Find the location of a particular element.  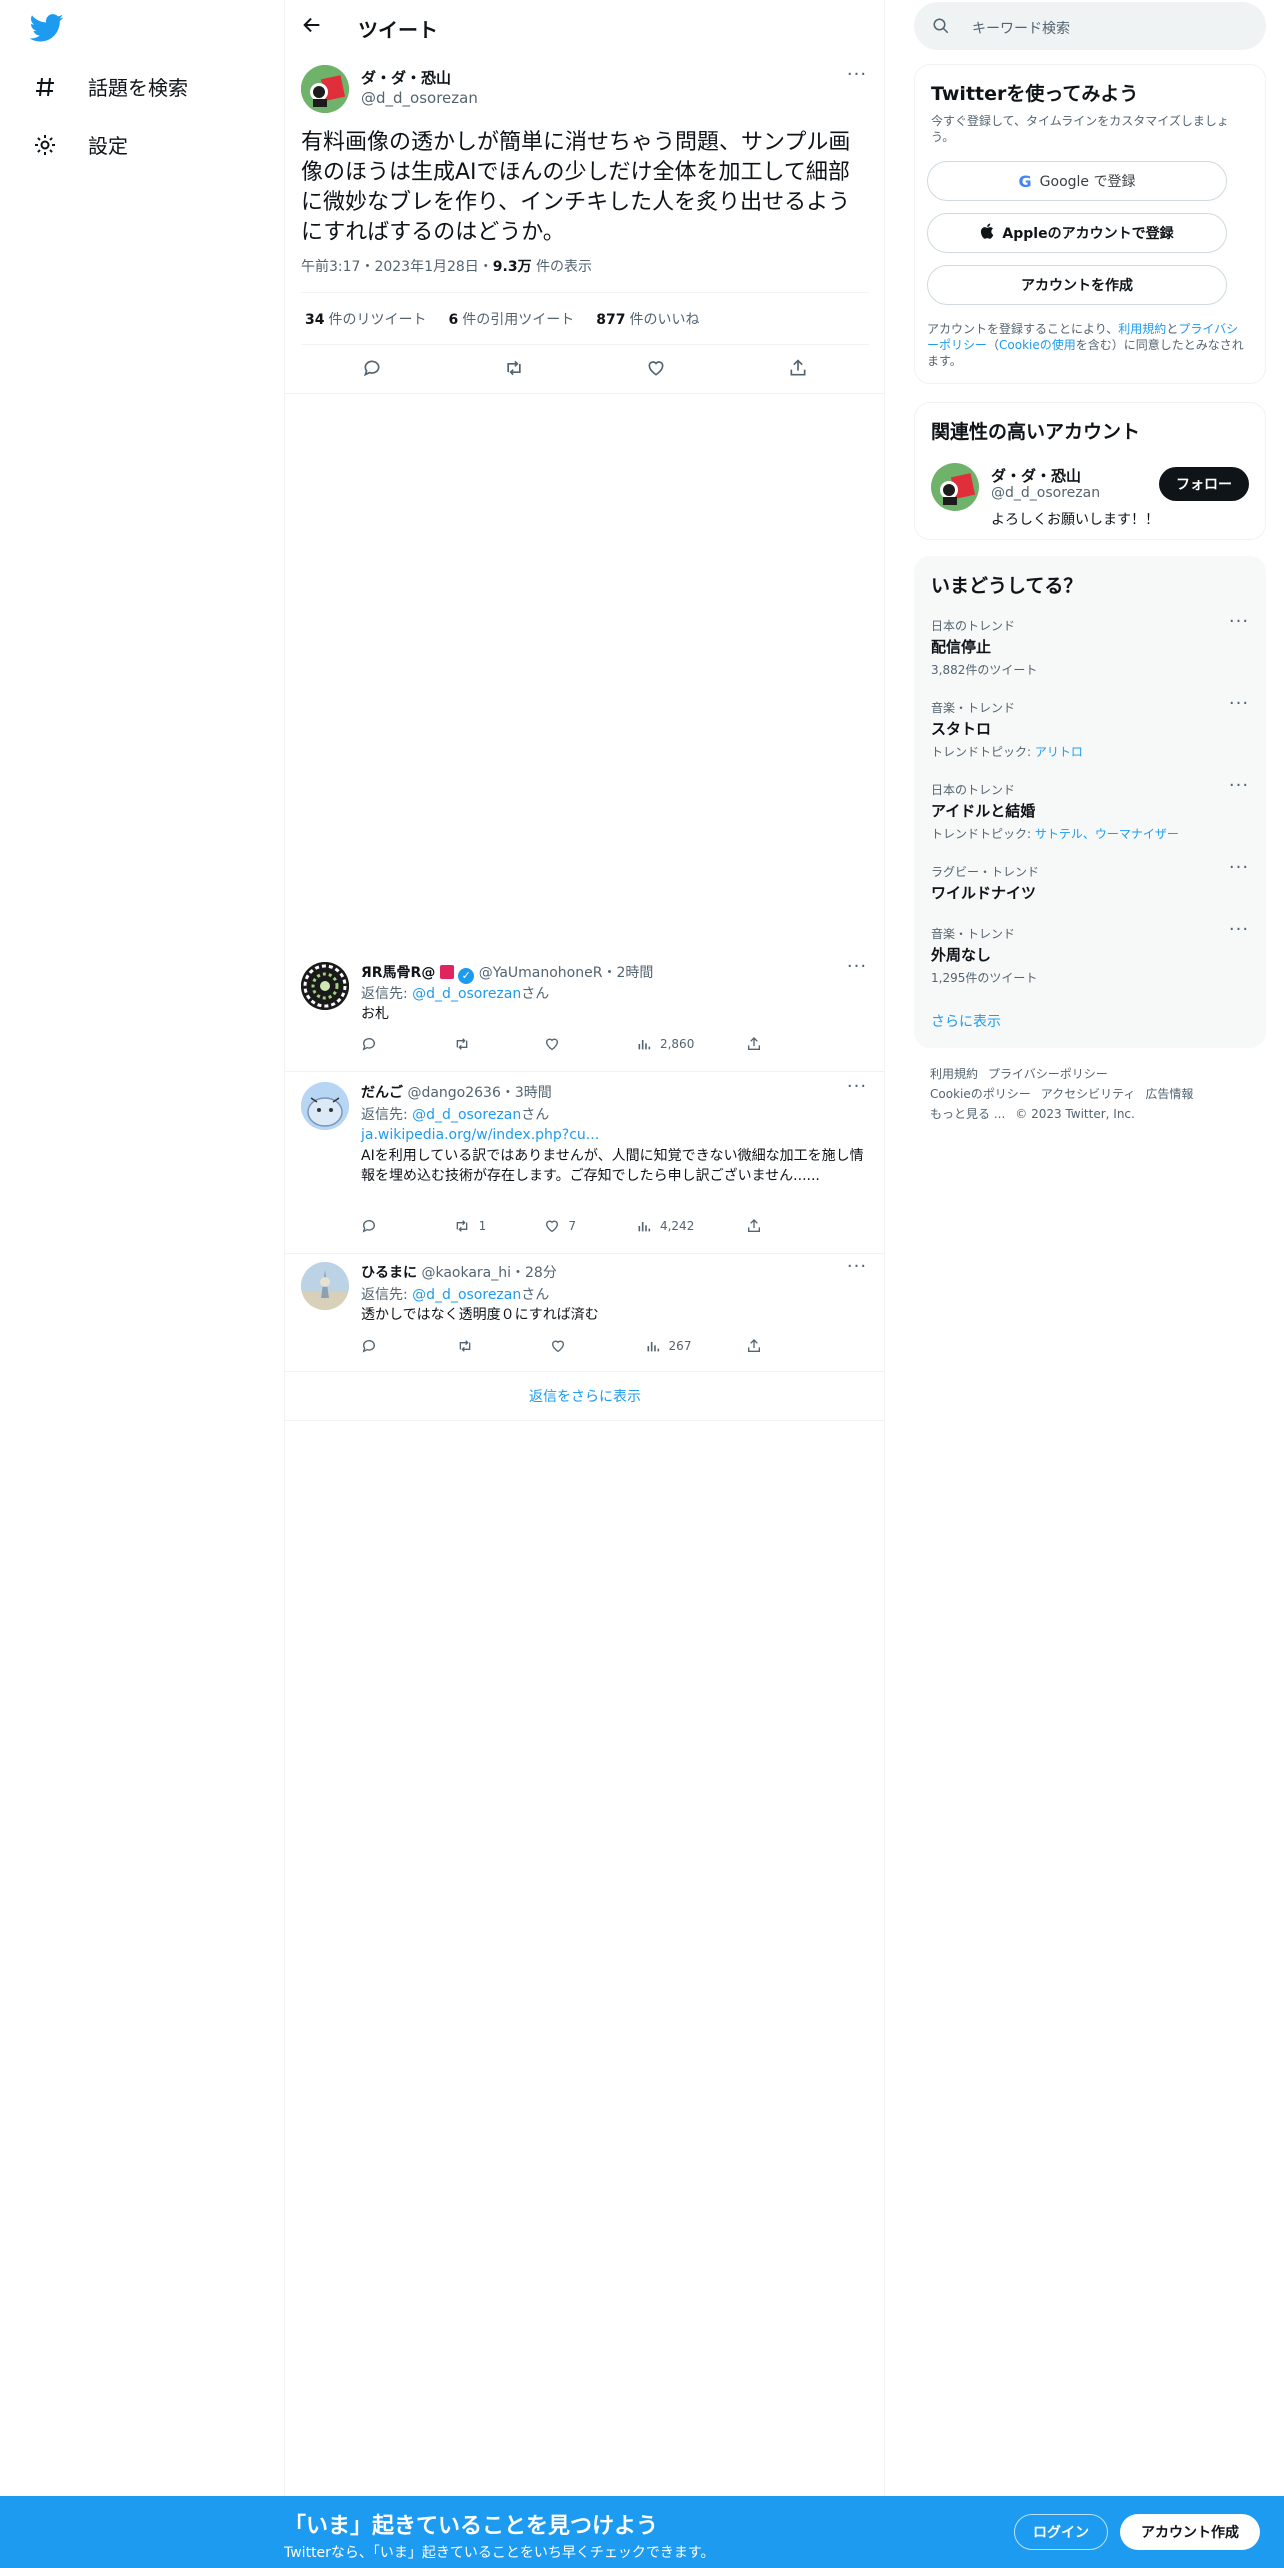

tweet-time: 午前3:17・2023年1月28日・ is located at coordinates (397, 267).